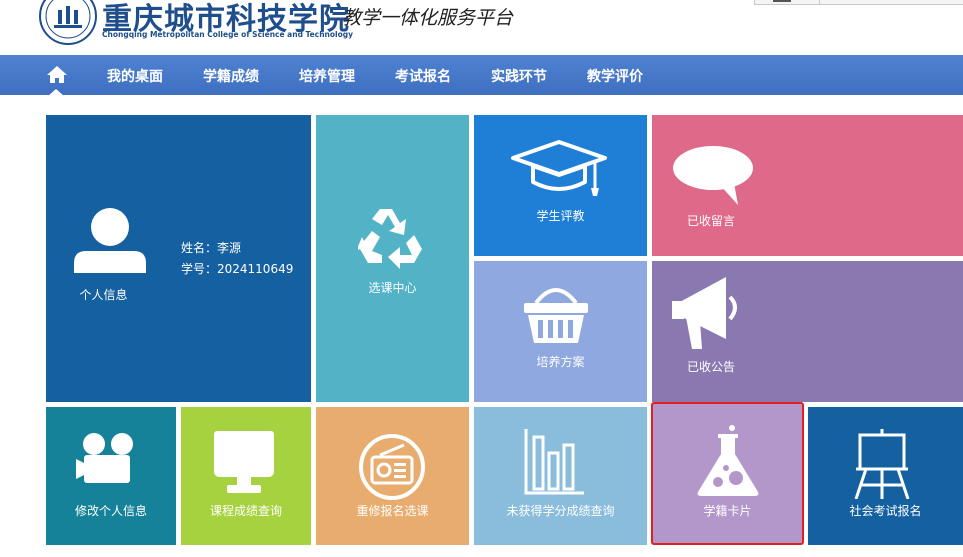  What do you see at coordinates (110, 240) in the screenshot?
I see `user-icon` at bounding box center [110, 240].